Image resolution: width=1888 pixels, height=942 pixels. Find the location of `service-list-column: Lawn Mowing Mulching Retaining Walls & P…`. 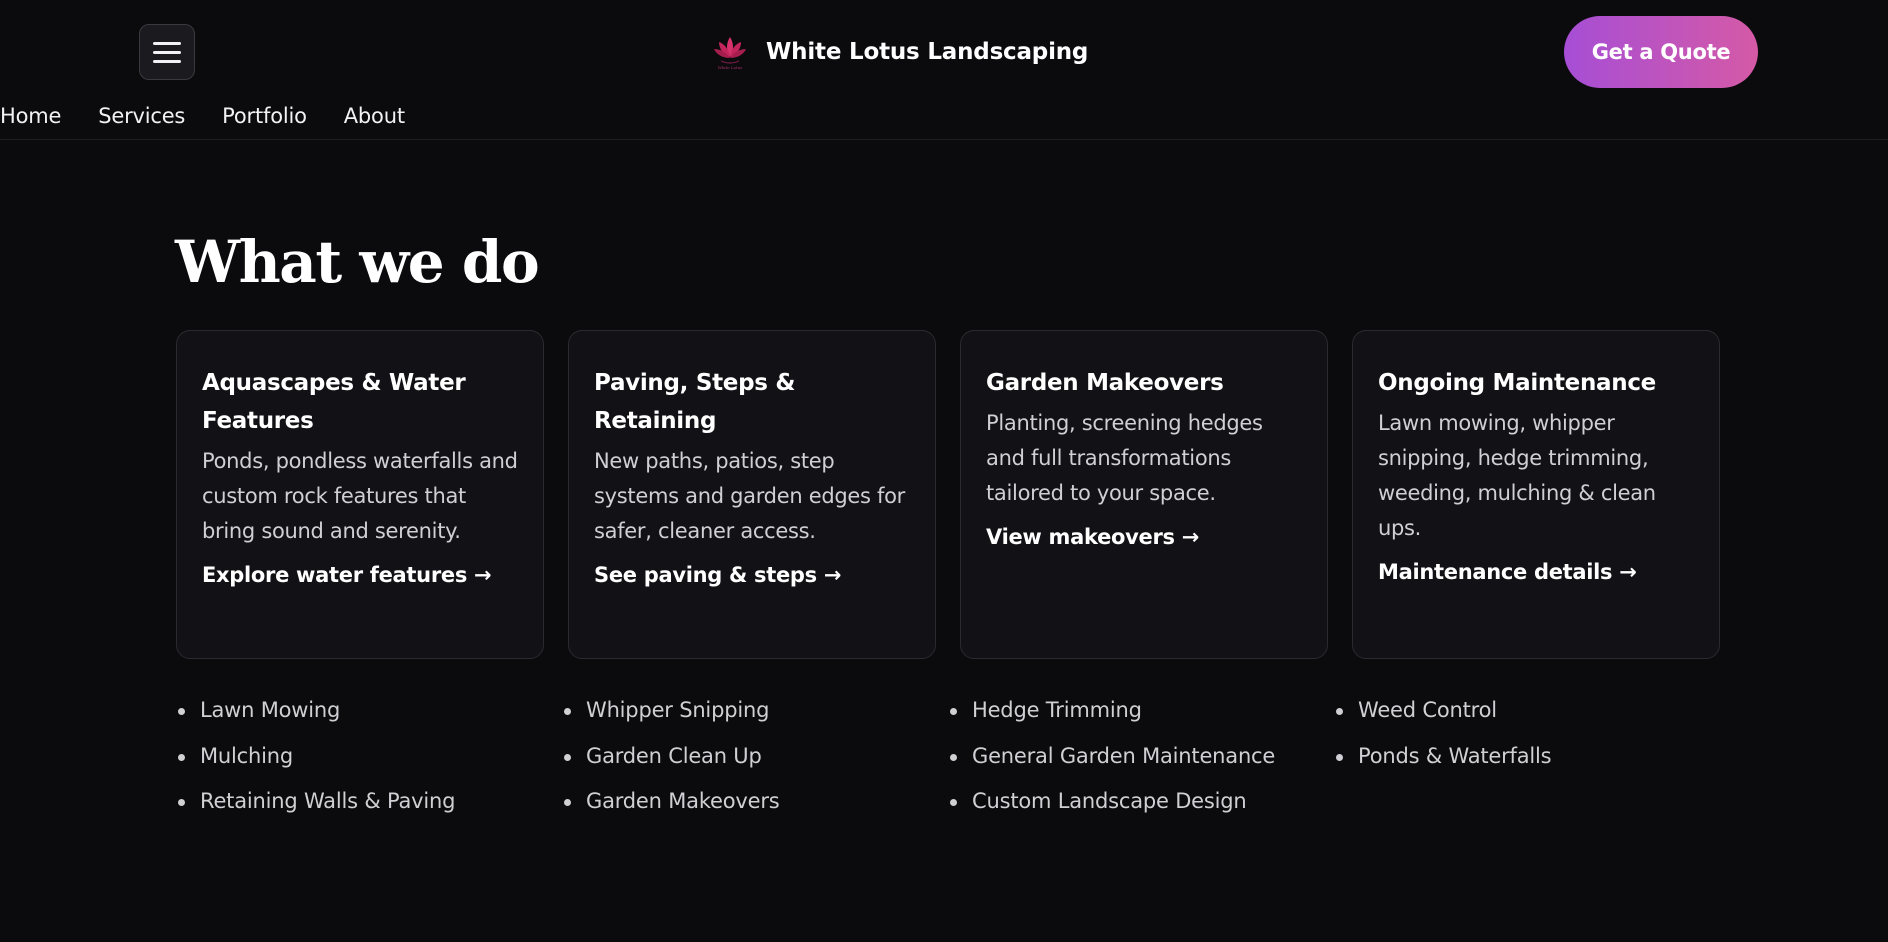

service-list-column: Lawn Mowing Mulching Retaining Walls & P… is located at coordinates (369, 756).